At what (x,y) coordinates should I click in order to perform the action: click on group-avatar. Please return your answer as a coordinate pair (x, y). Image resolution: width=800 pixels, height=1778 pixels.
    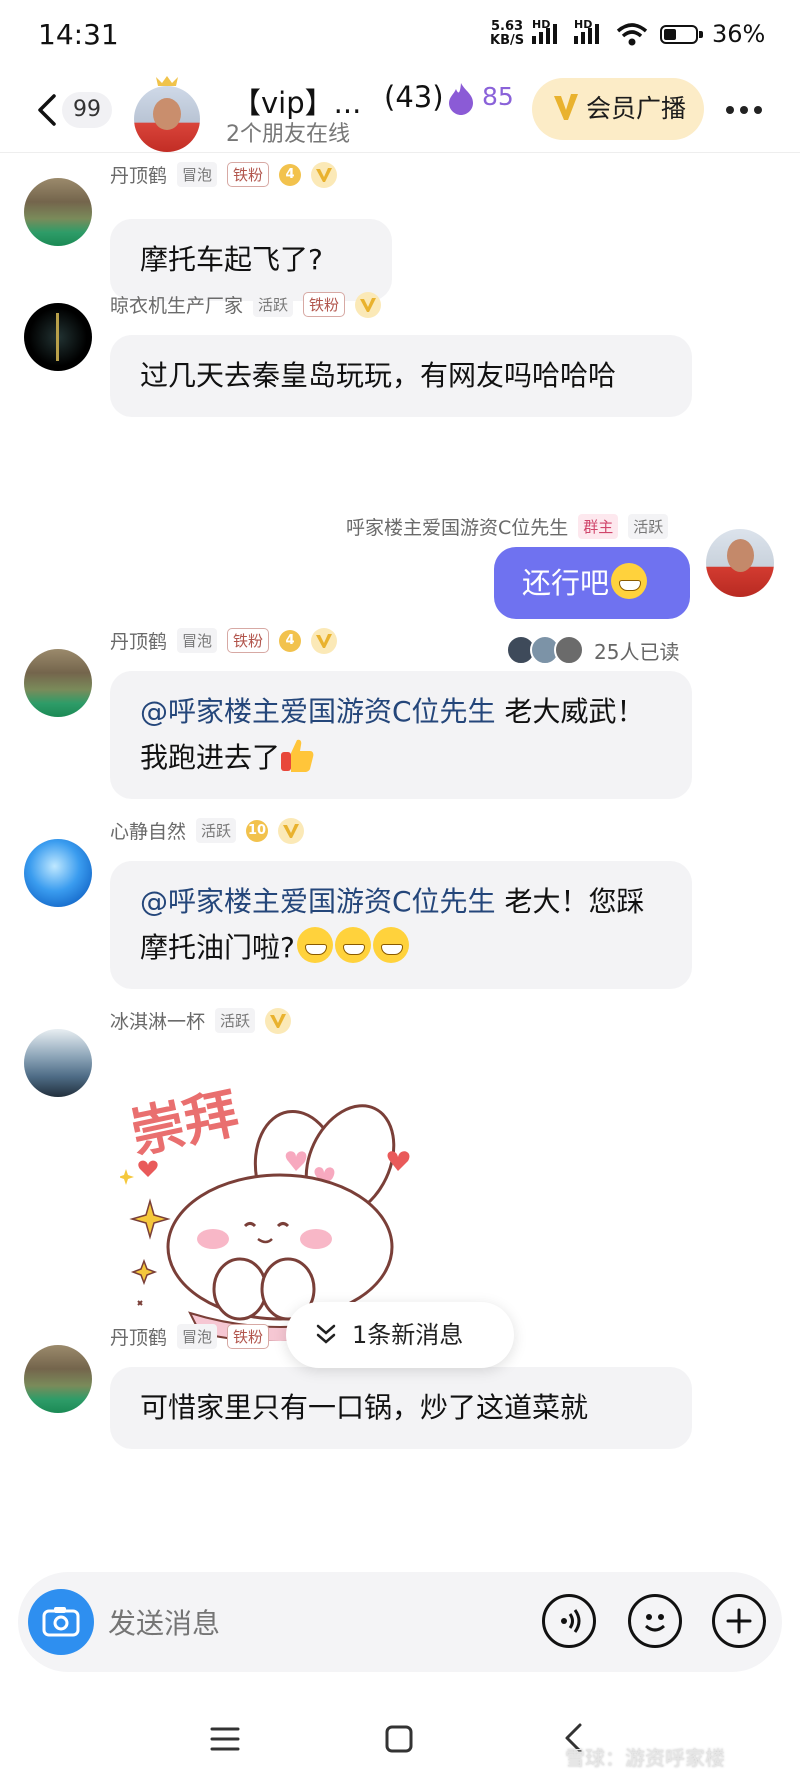
    Looking at the image, I should click on (167, 119).